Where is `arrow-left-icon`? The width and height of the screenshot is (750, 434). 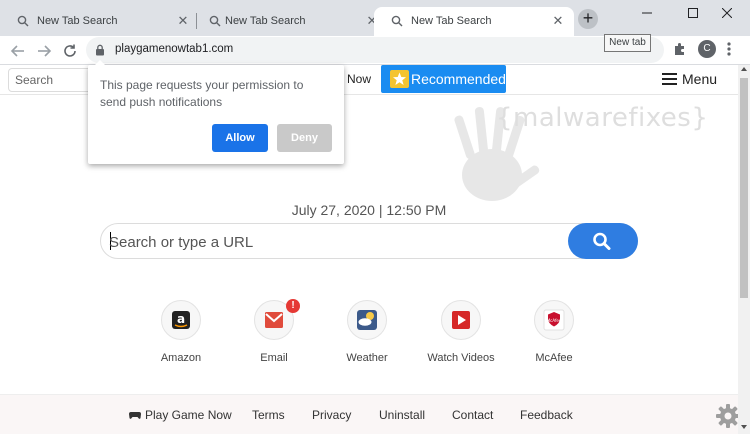
arrow-left-icon is located at coordinates (17, 51).